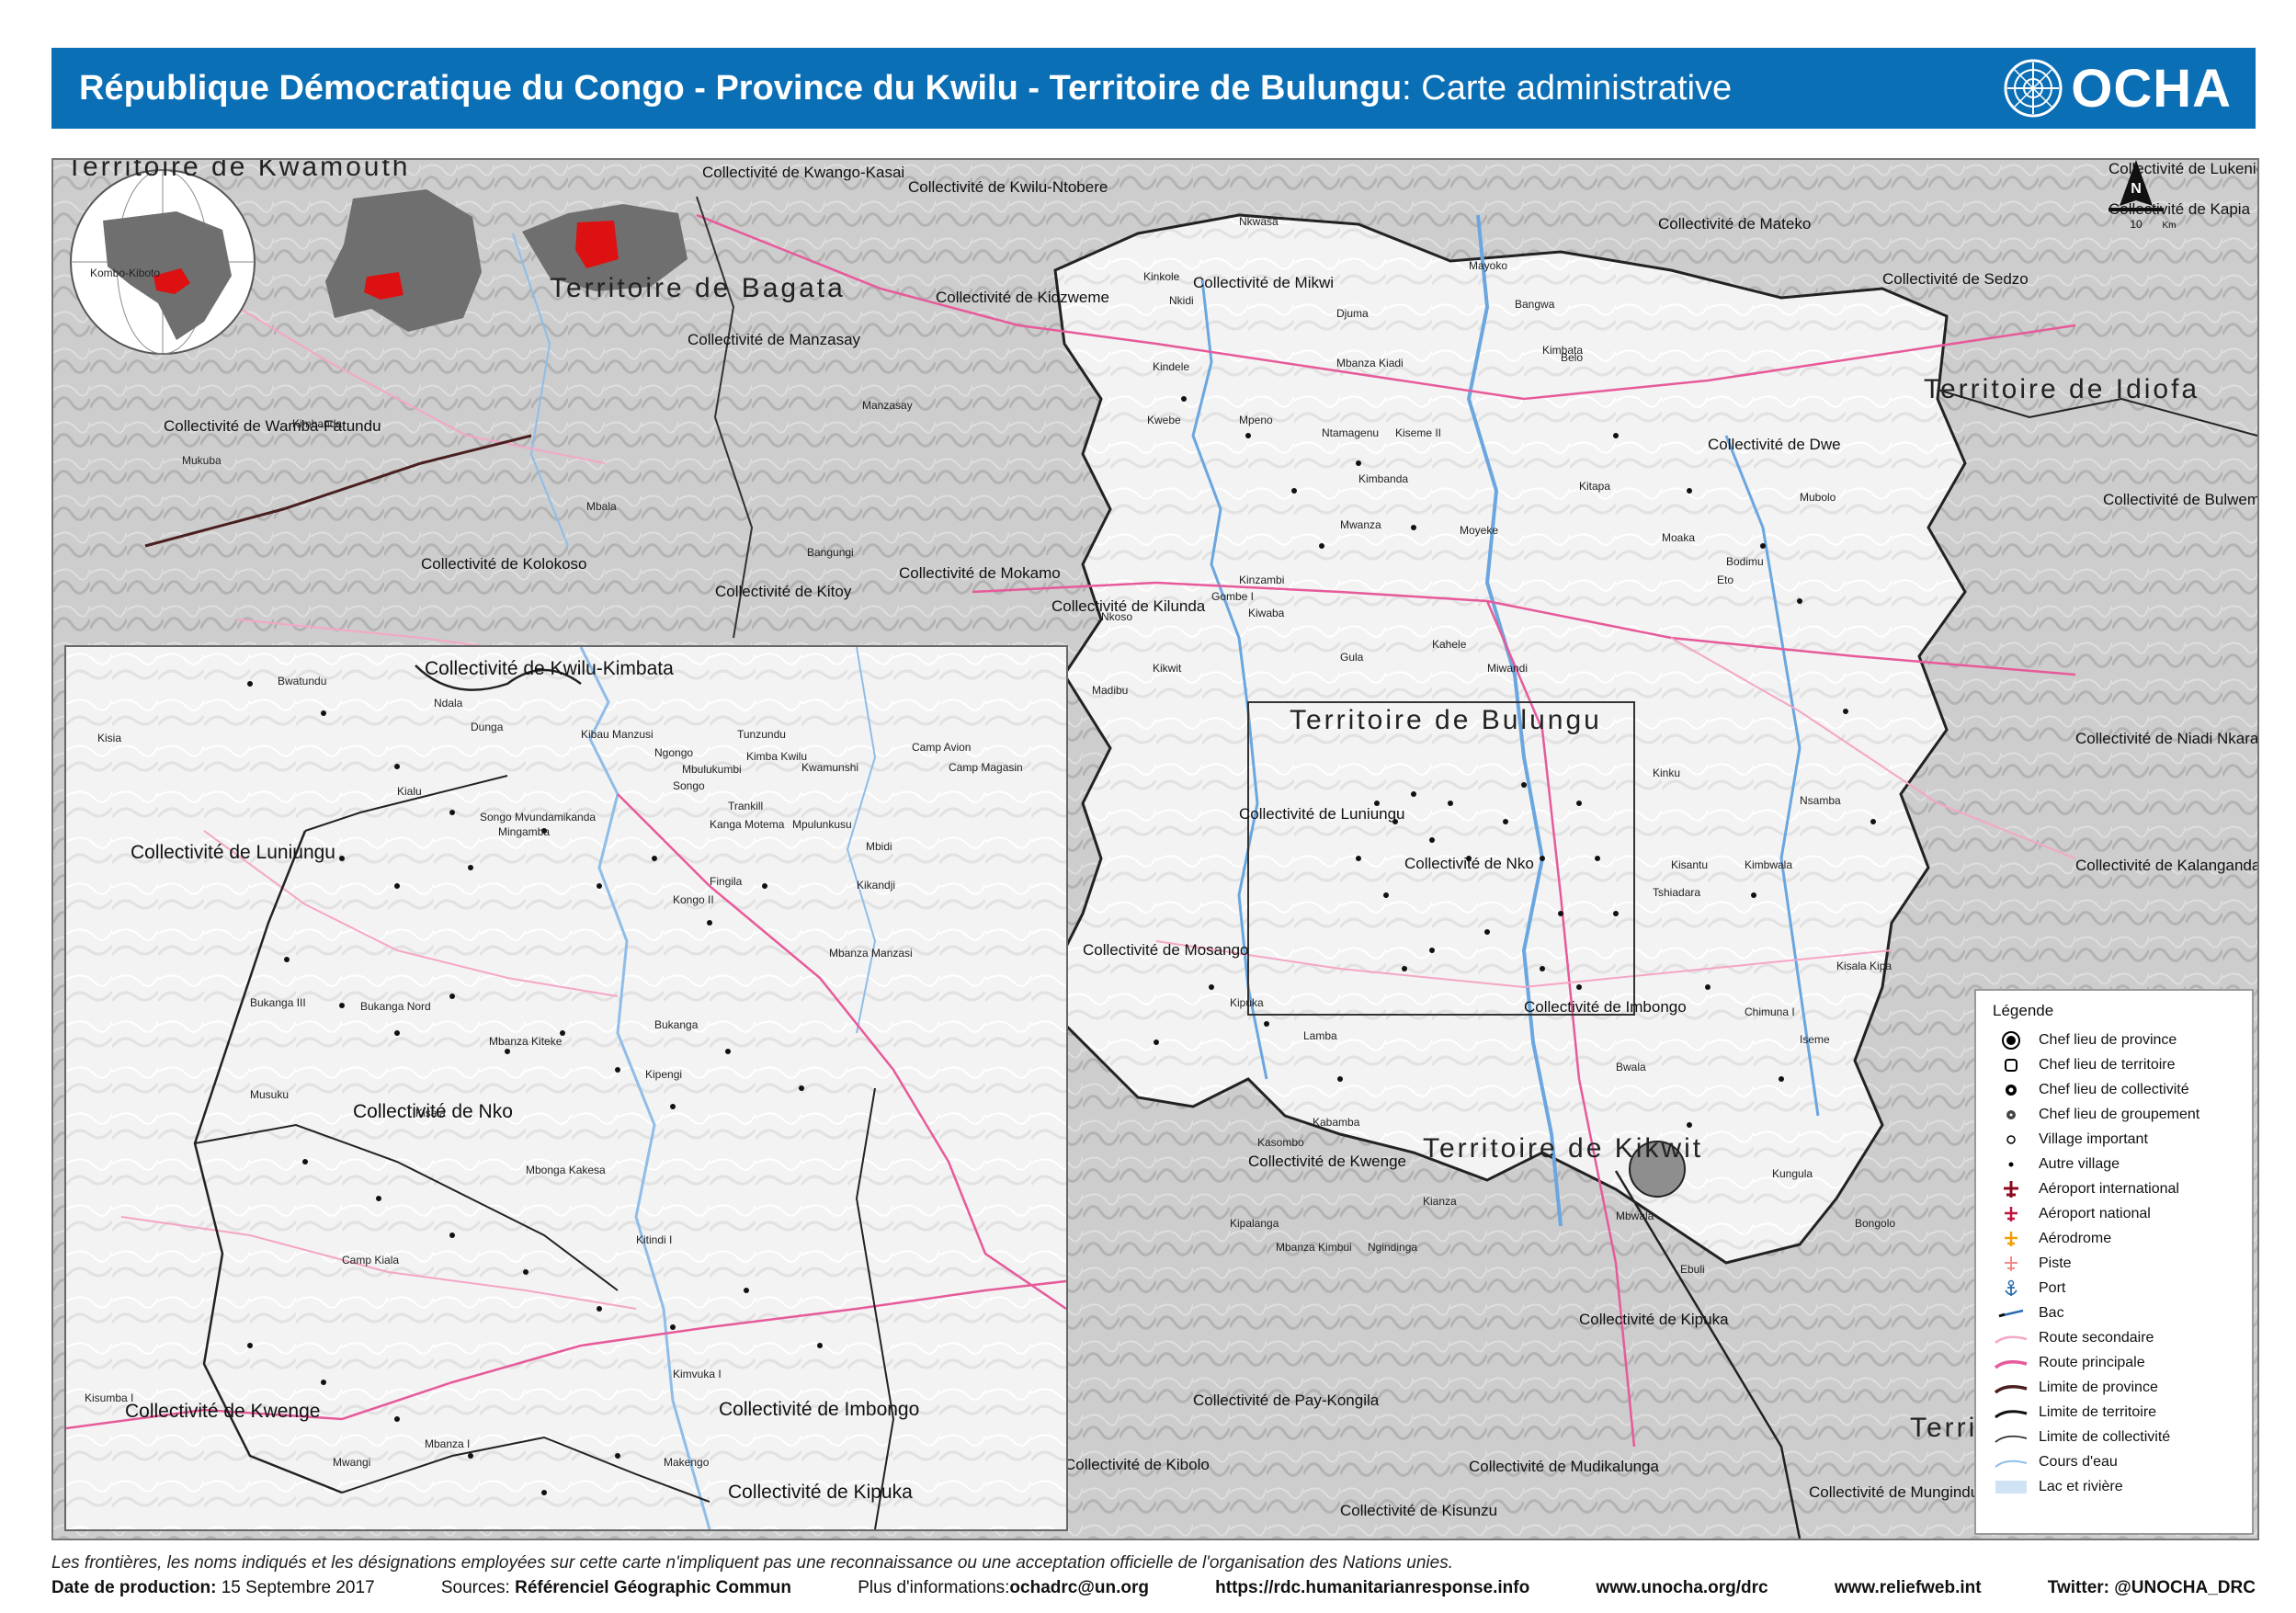  Describe the element at coordinates (1117, 616) in the screenshot. I see `village-label: Nkoso` at that location.